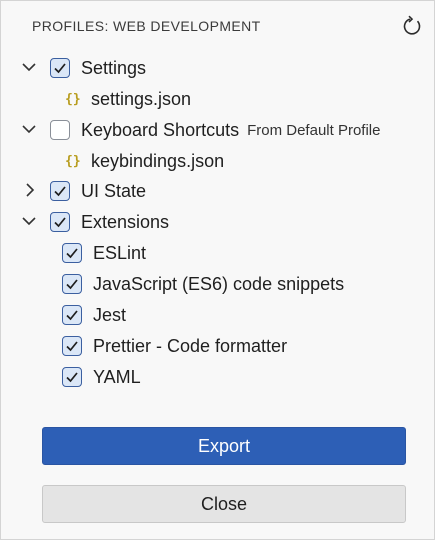  I want to click on panel-title: PROFILES: WEB DEVELOPMENT, so click(146, 26).